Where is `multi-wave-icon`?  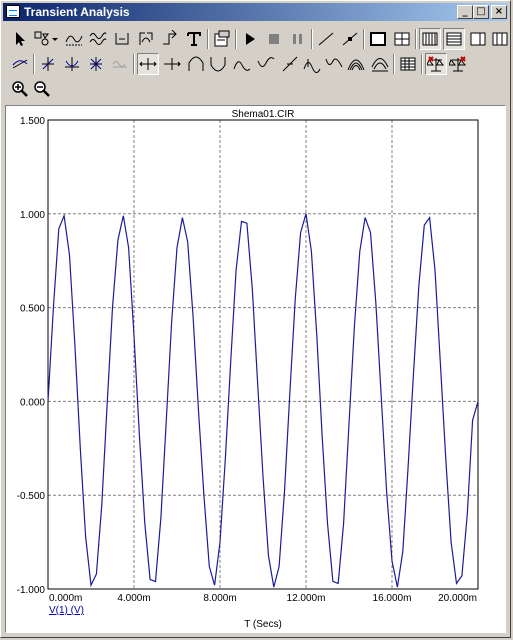
multi-wave-icon is located at coordinates (98, 39).